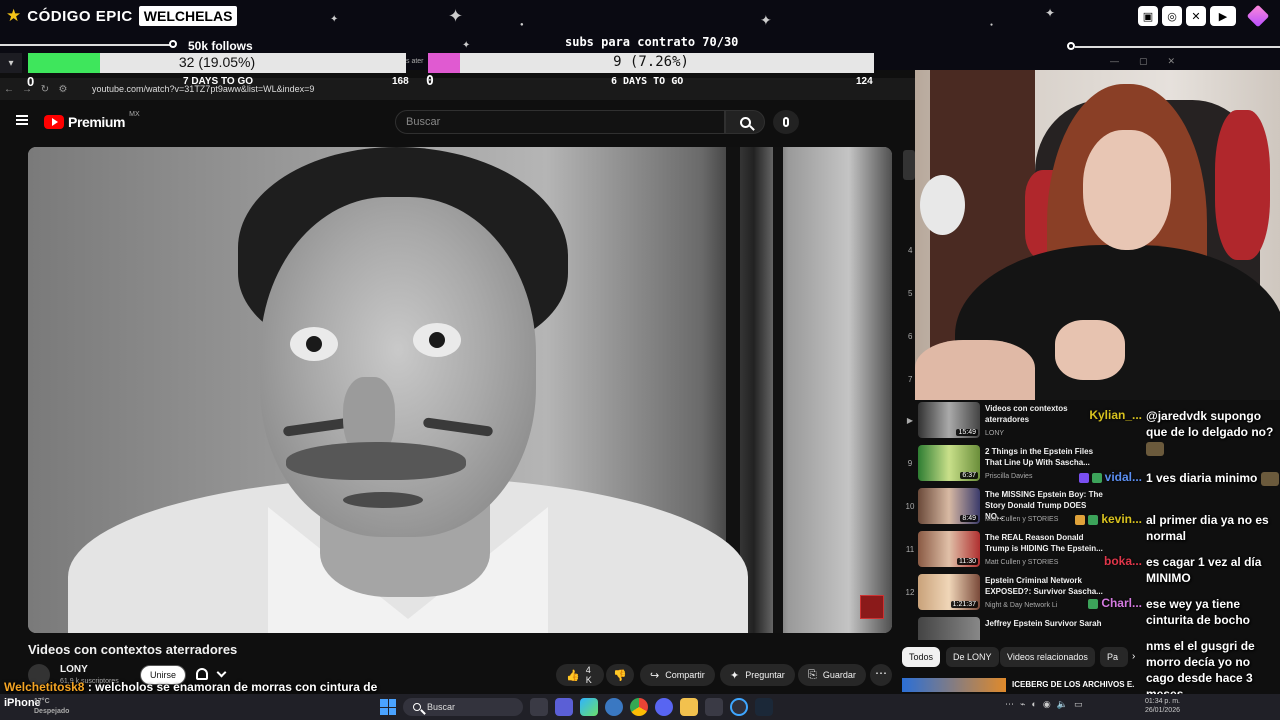  I want to click on webcam-person-legs, so click(975, 370).